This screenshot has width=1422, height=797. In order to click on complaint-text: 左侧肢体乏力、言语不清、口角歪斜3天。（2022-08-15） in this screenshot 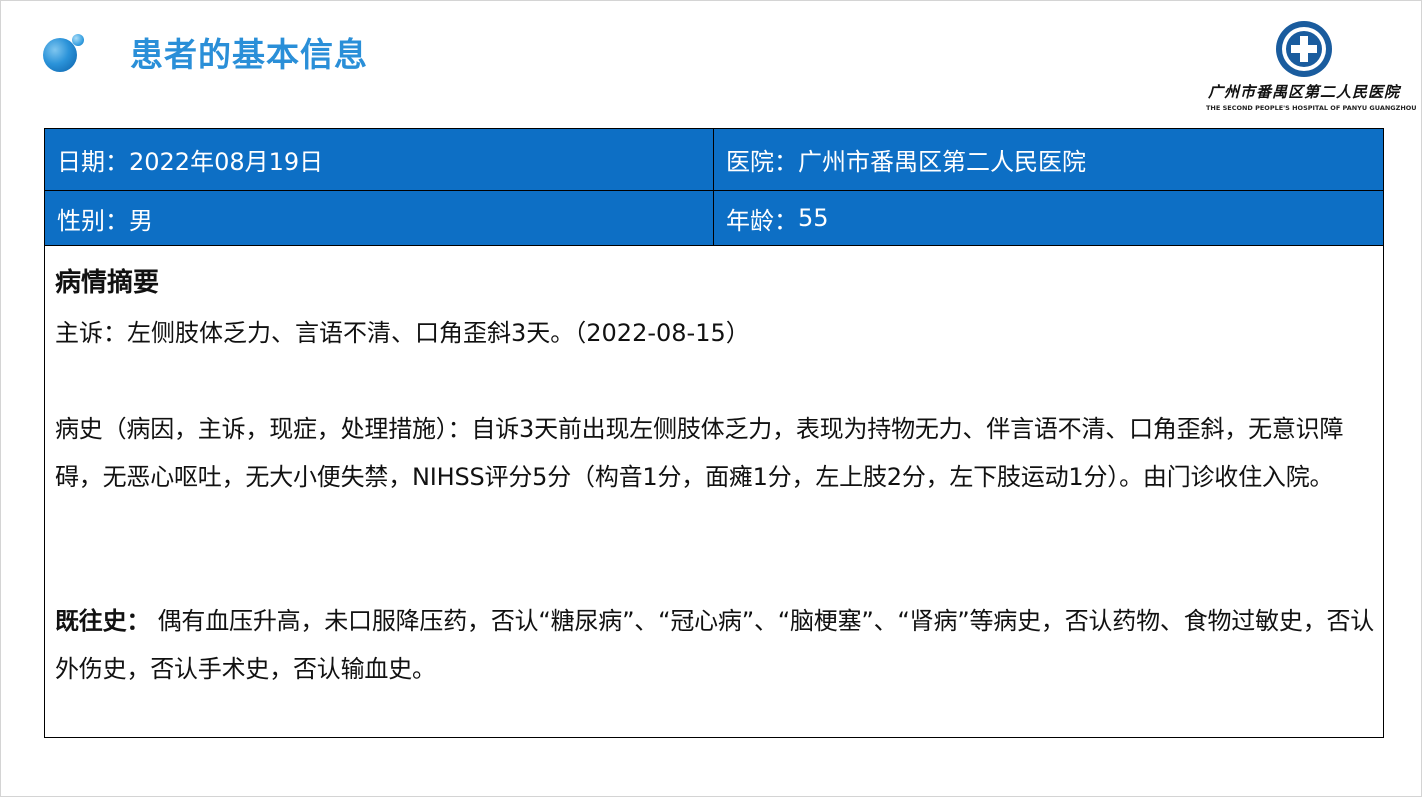, I will do `click(438, 333)`.